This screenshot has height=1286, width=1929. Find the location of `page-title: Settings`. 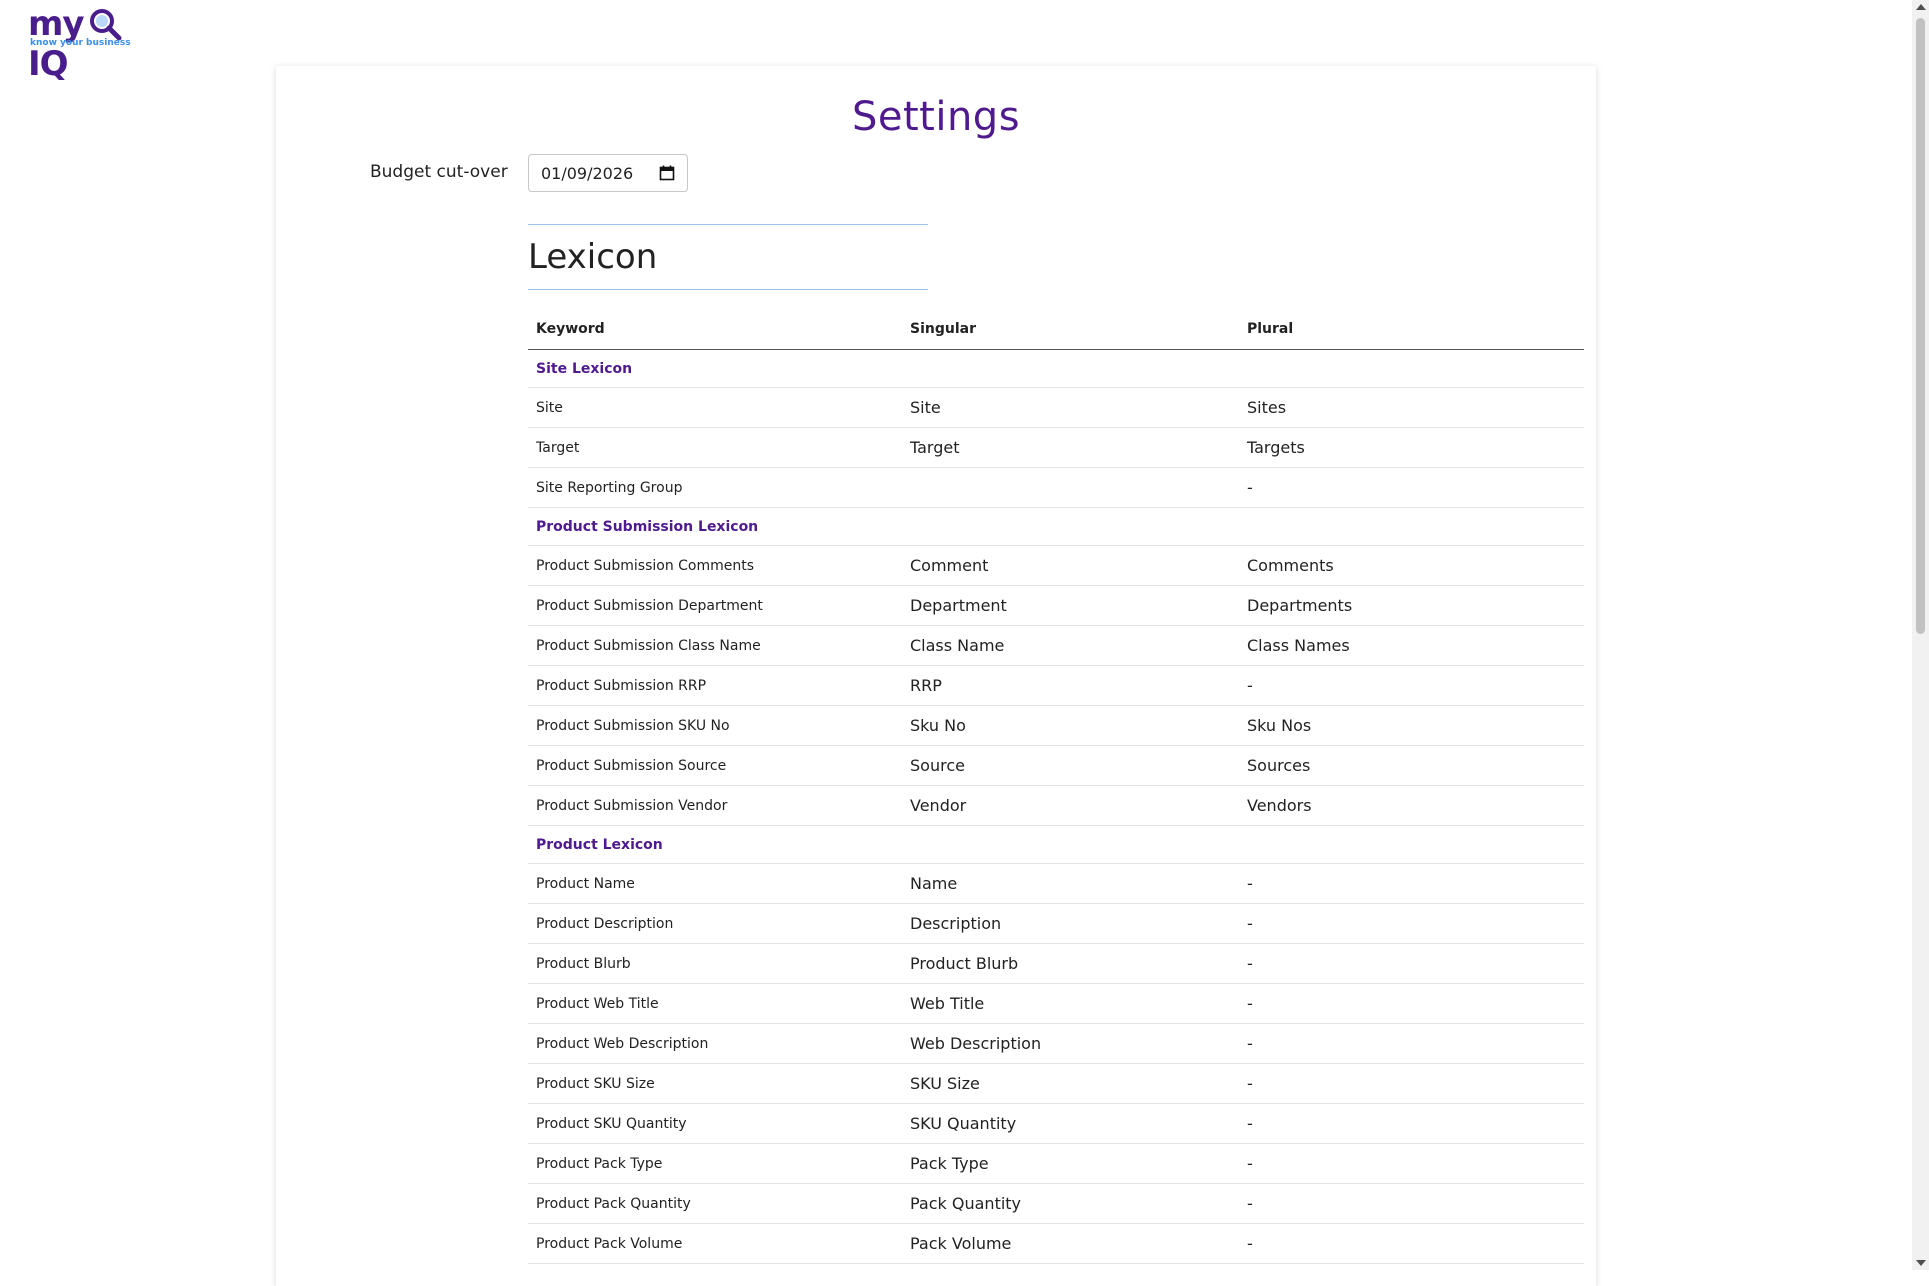

page-title: Settings is located at coordinates (936, 117).